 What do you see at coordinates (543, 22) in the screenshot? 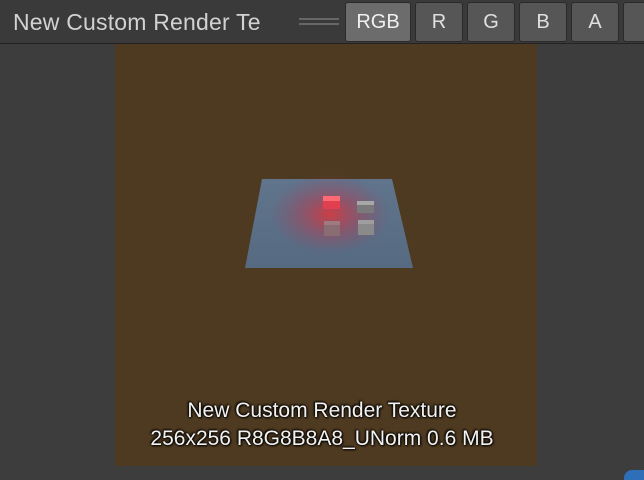
I see `channel-b-button: B` at bounding box center [543, 22].